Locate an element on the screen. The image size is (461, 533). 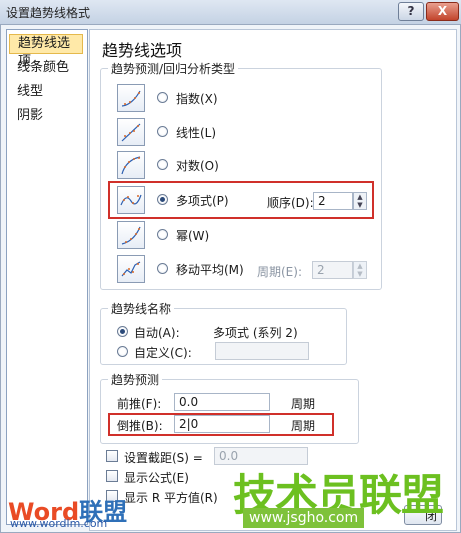
jsgho-url: www.jsgho.com is located at coordinates (304, 518).